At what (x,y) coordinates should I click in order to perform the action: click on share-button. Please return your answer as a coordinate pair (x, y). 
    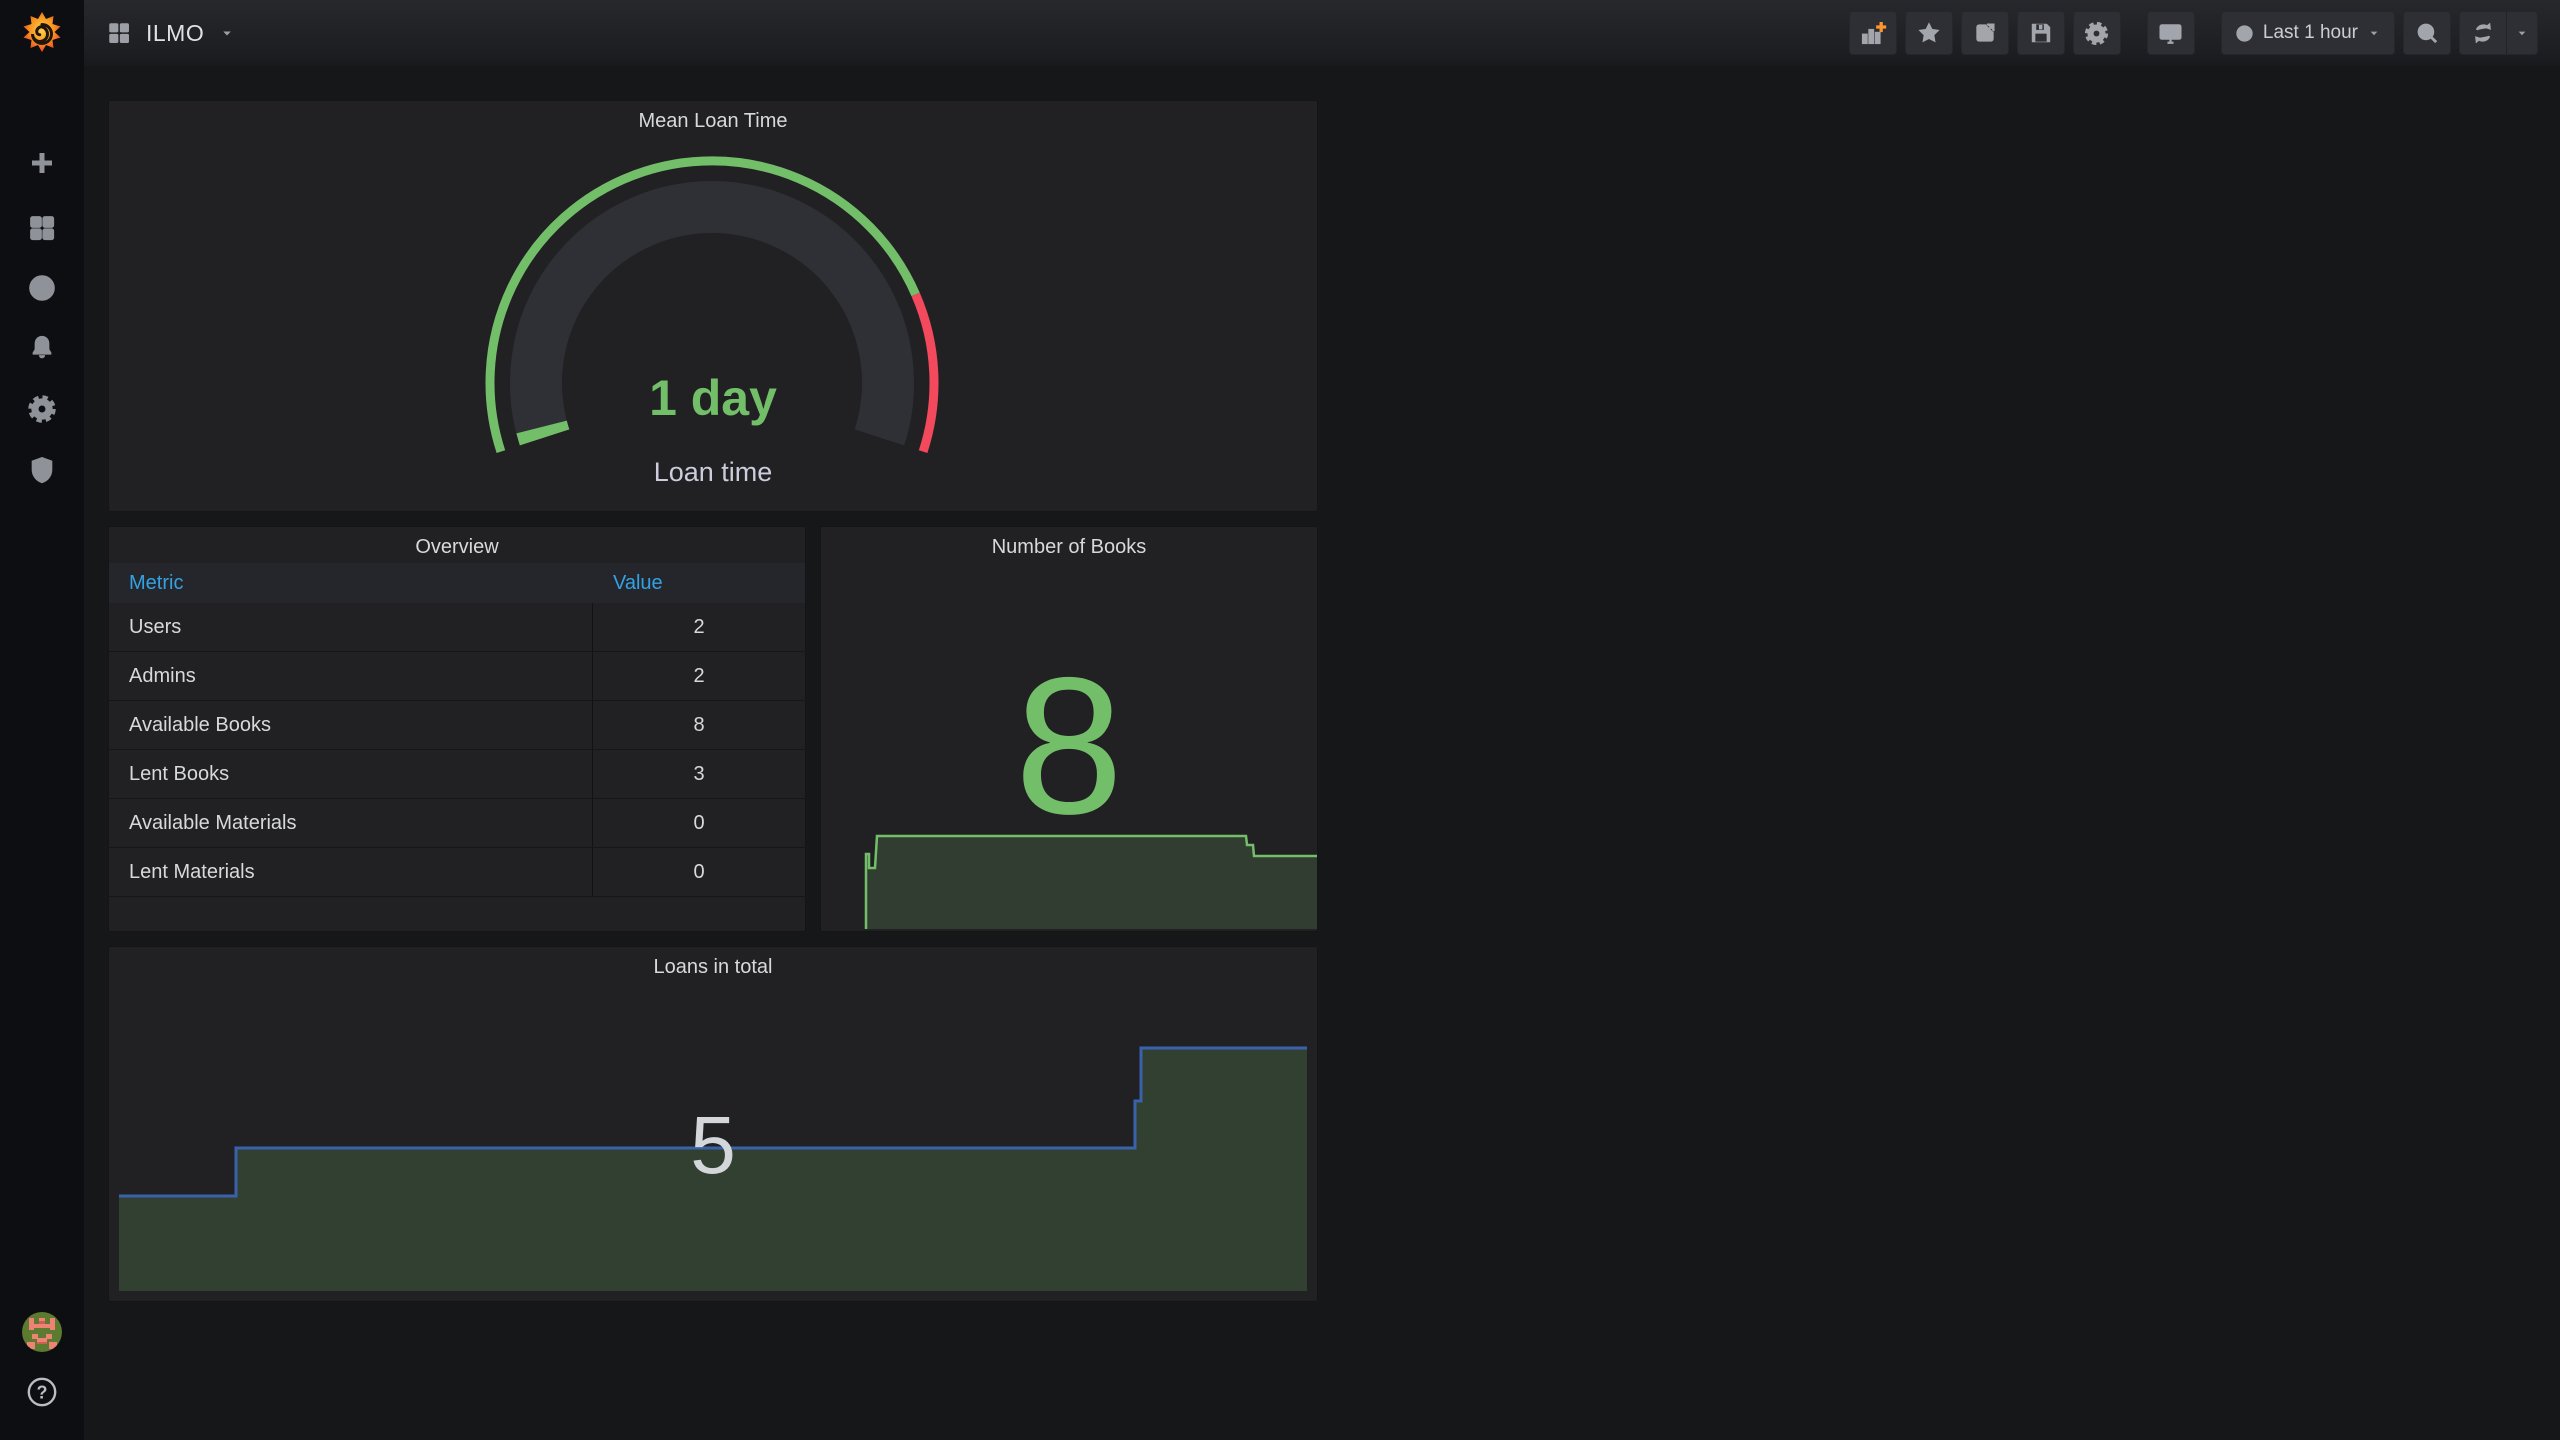
    Looking at the image, I should click on (1984, 33).